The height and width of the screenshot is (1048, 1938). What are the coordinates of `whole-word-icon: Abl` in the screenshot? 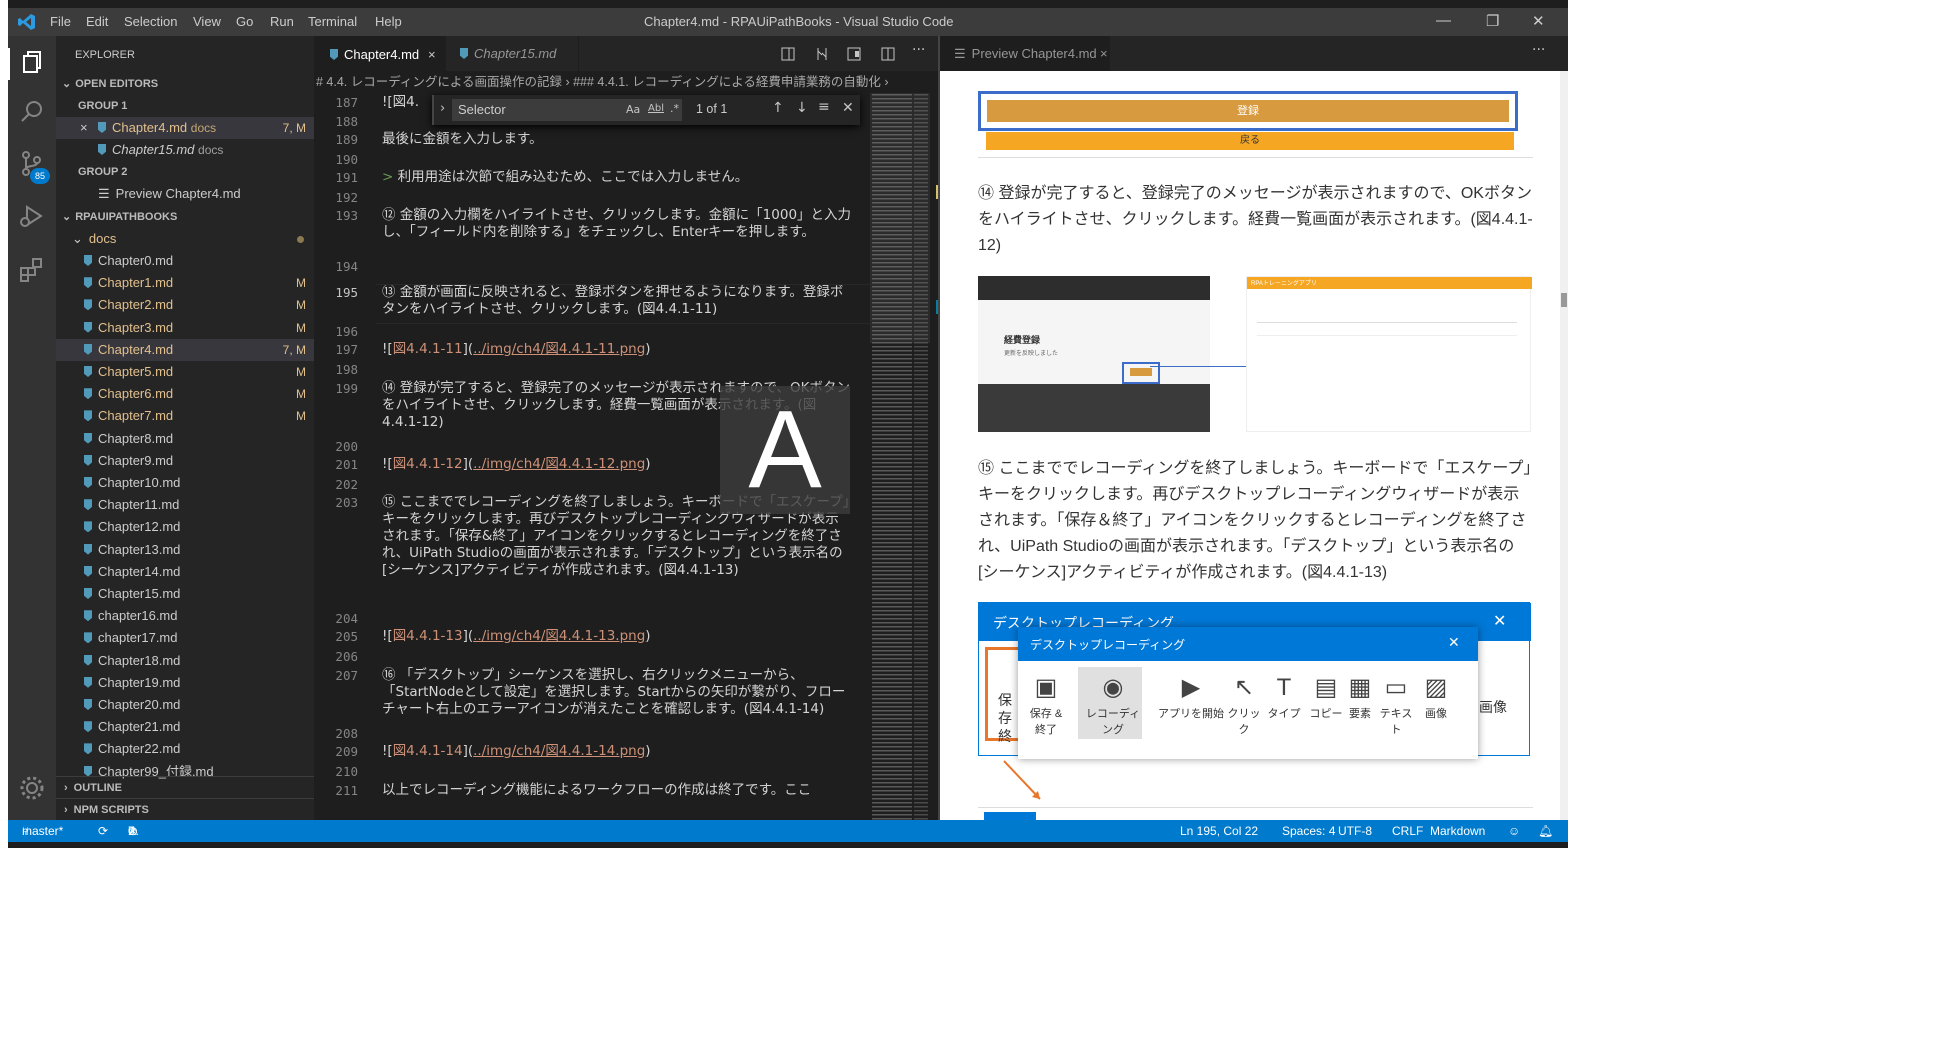 It's located at (656, 108).